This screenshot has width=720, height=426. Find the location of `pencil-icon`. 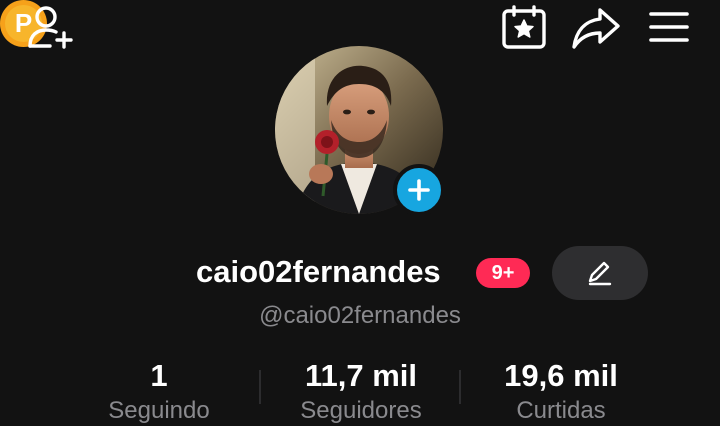

pencil-icon is located at coordinates (600, 273).